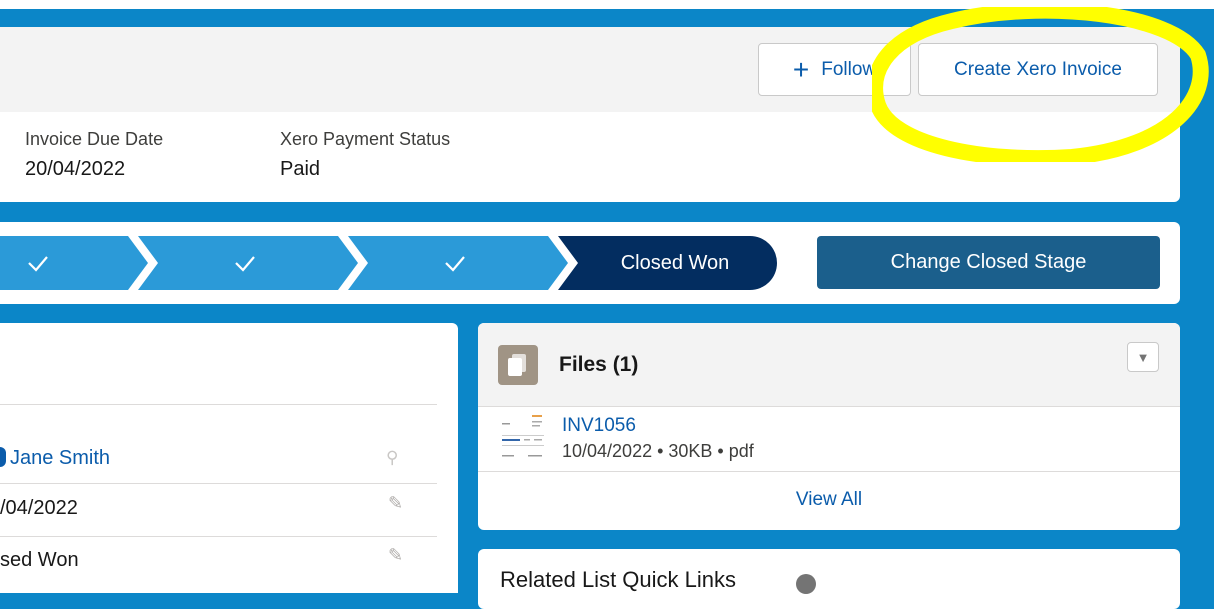  What do you see at coordinates (300, 169) in the screenshot?
I see `payment-status-value: Paid` at bounding box center [300, 169].